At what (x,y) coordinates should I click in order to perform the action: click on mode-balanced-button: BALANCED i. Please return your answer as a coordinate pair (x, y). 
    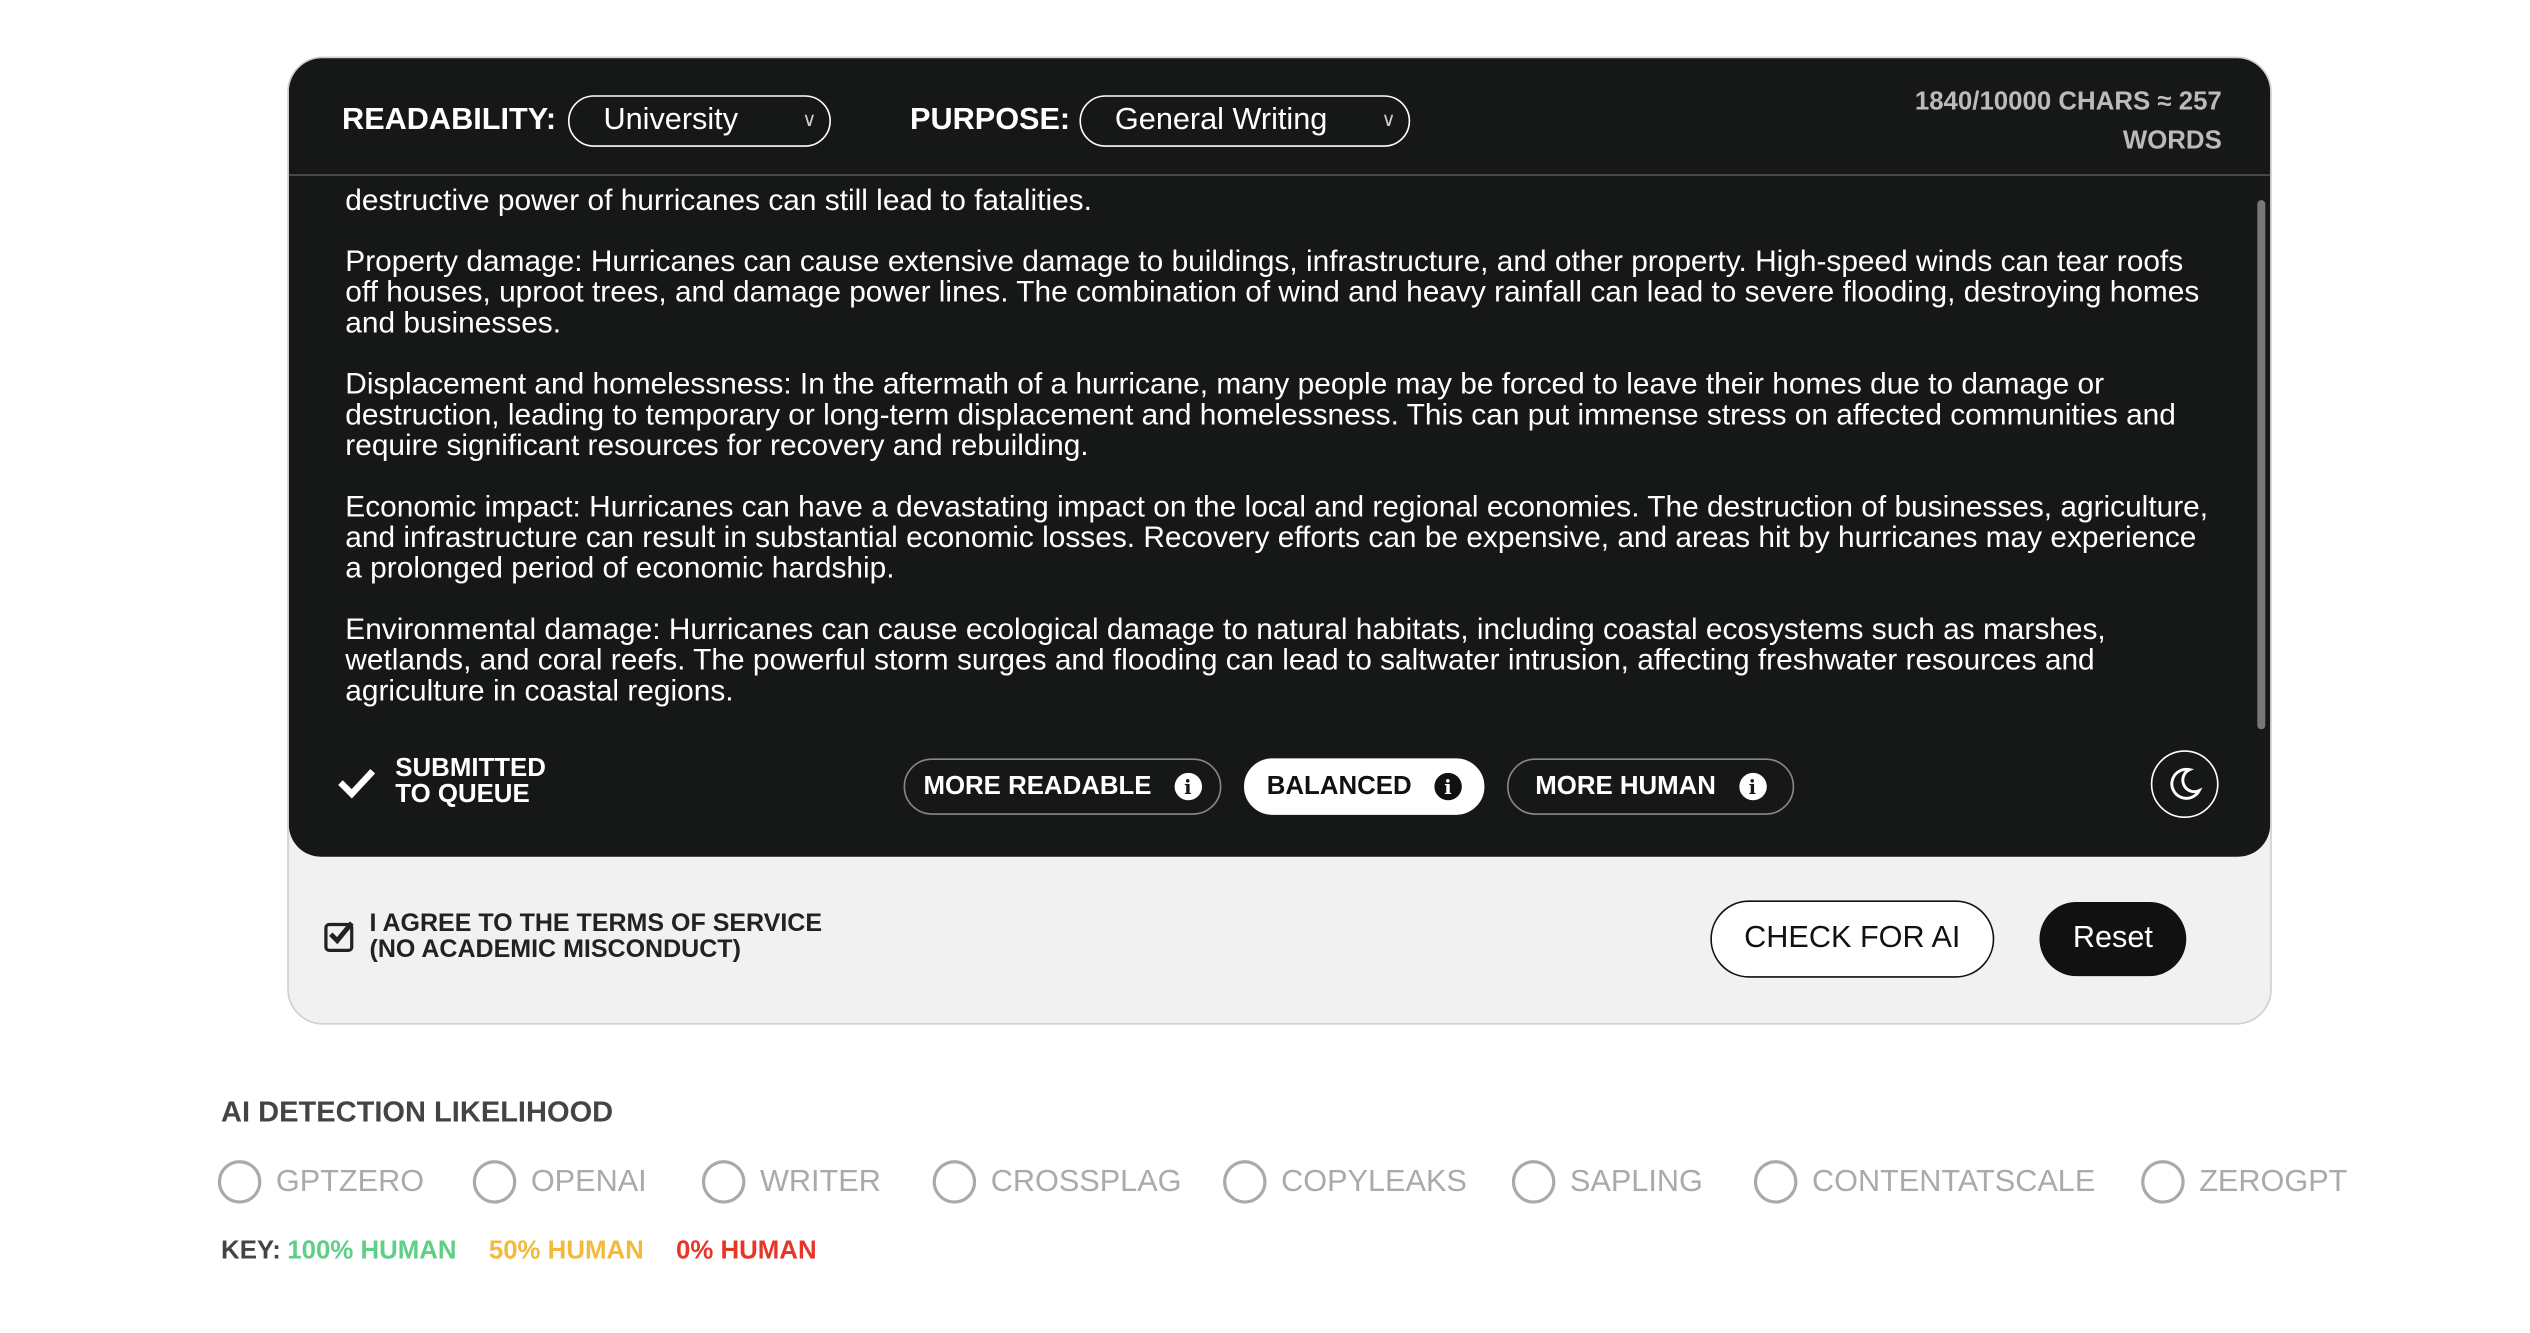
    Looking at the image, I should click on (1364, 786).